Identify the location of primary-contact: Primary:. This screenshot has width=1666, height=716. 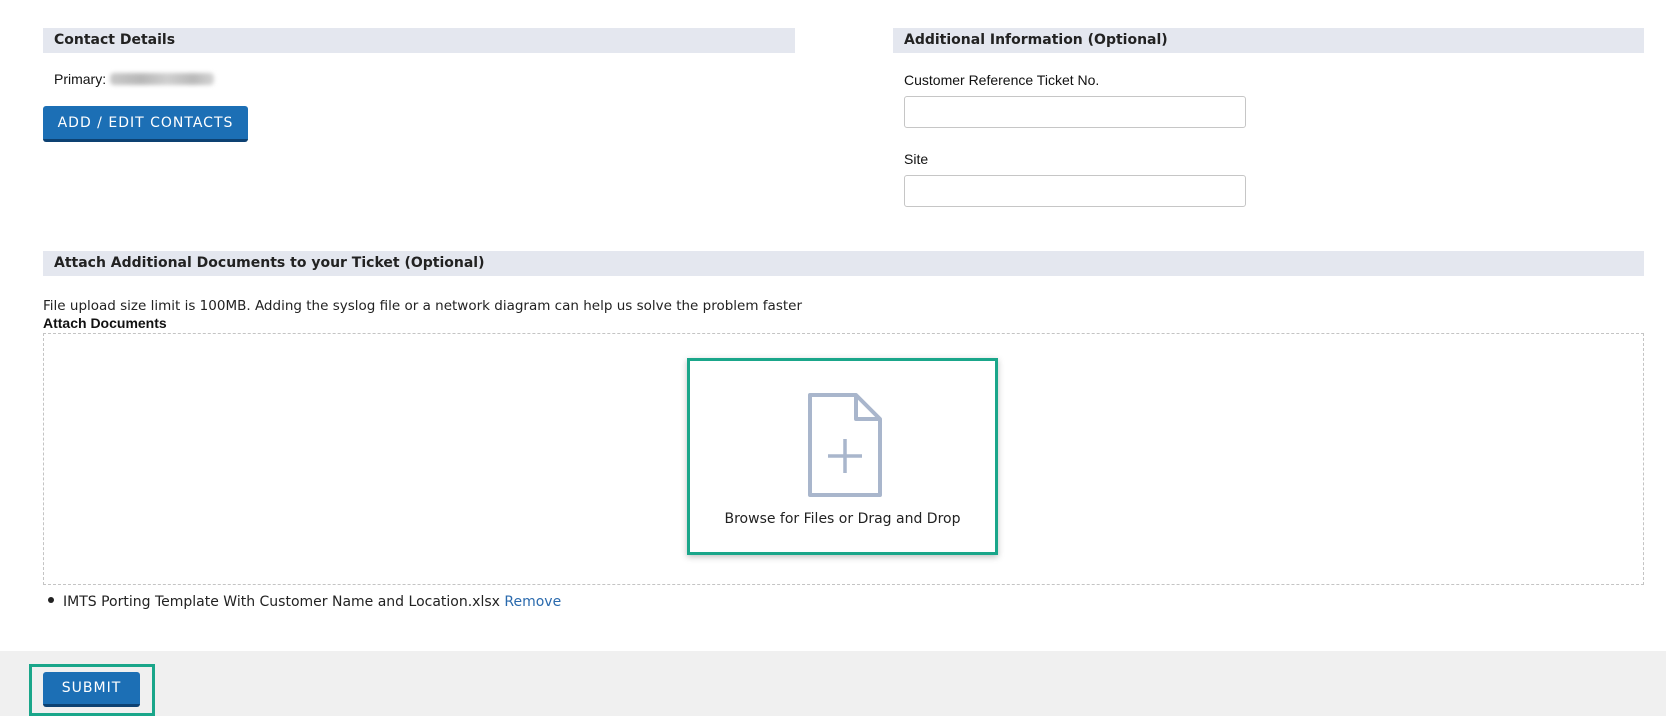
(134, 79).